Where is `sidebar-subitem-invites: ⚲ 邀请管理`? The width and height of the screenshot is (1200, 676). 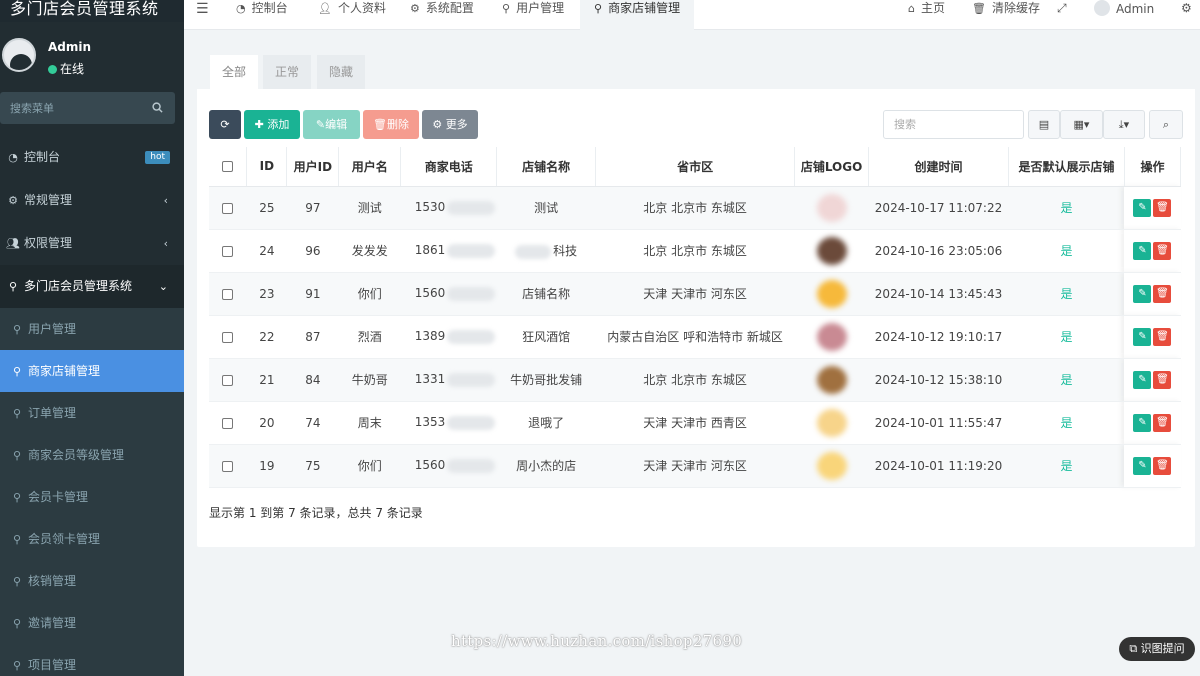 sidebar-subitem-invites: ⚲ 邀请管理 is located at coordinates (92, 623).